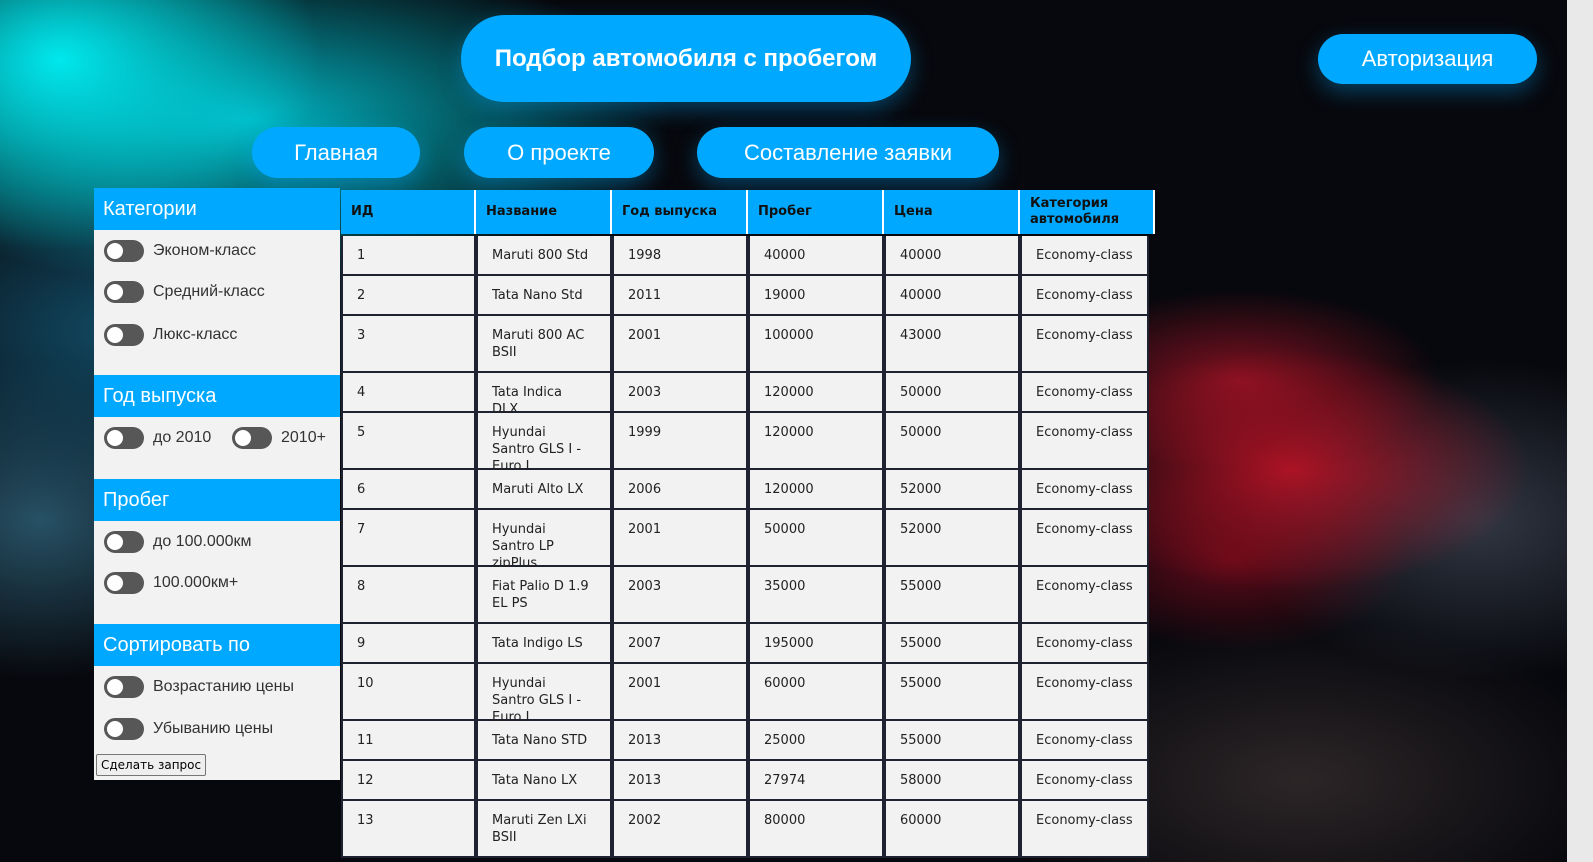 This screenshot has height=862, width=1593. What do you see at coordinates (408, 256) in the screenshot?
I see `table-cell: 1` at bounding box center [408, 256].